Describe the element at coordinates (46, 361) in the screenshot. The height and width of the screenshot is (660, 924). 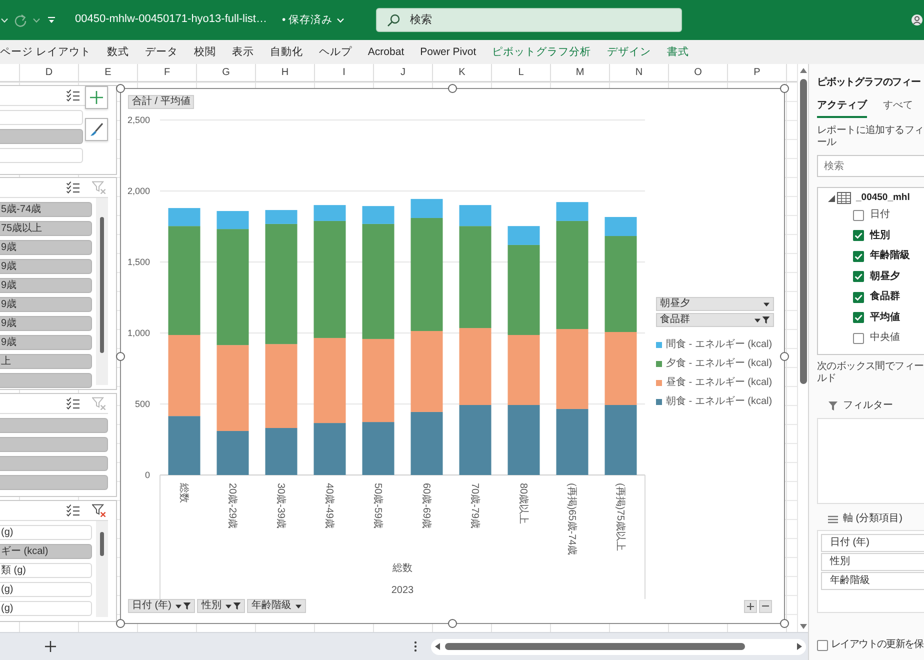
I see `slicer-item: 上` at that location.